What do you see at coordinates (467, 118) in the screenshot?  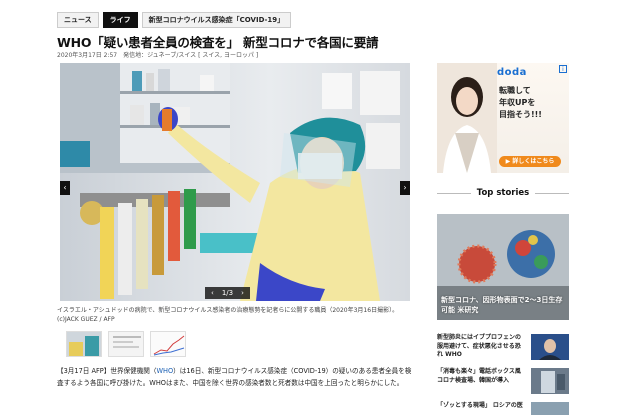 I see `ad-person-image` at bounding box center [467, 118].